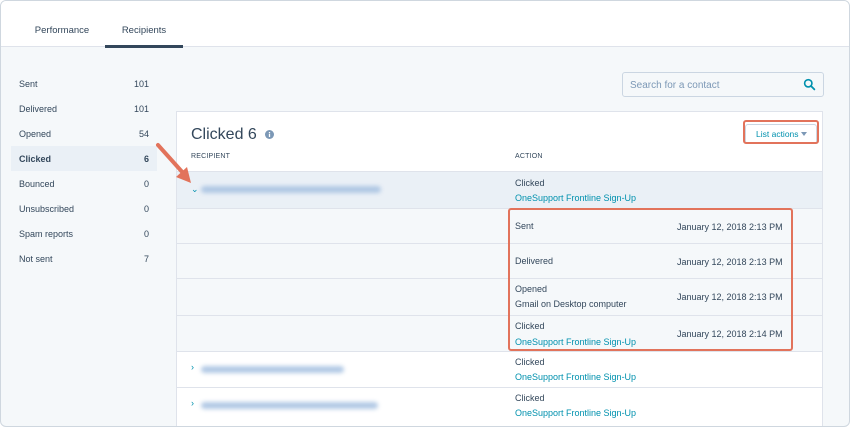  I want to click on stat-label: Sent, so click(28, 83).